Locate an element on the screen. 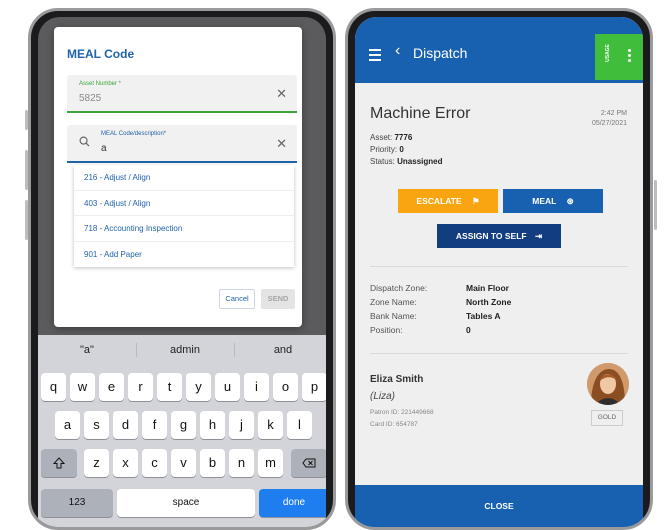 This screenshot has height=530, width=667. patron-name: Eliza Smith is located at coordinates (397, 379).